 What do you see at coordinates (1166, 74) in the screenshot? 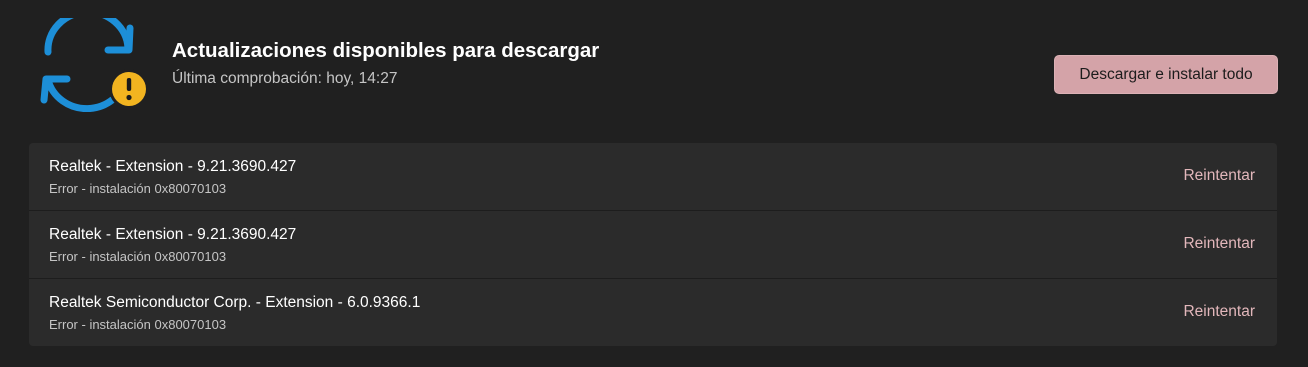
I see `download-install-all-button: Descargar e instalar todo` at bounding box center [1166, 74].